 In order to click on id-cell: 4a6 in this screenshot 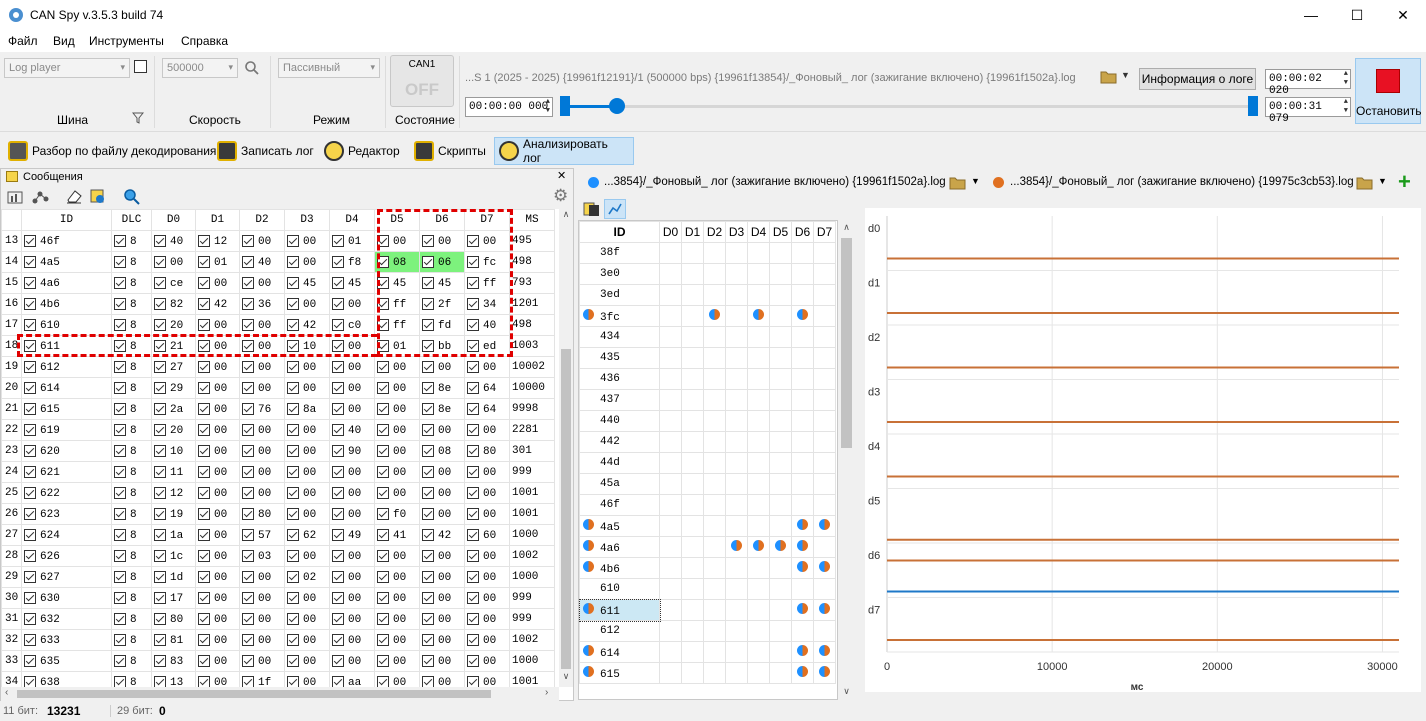, I will do `click(619, 547)`.